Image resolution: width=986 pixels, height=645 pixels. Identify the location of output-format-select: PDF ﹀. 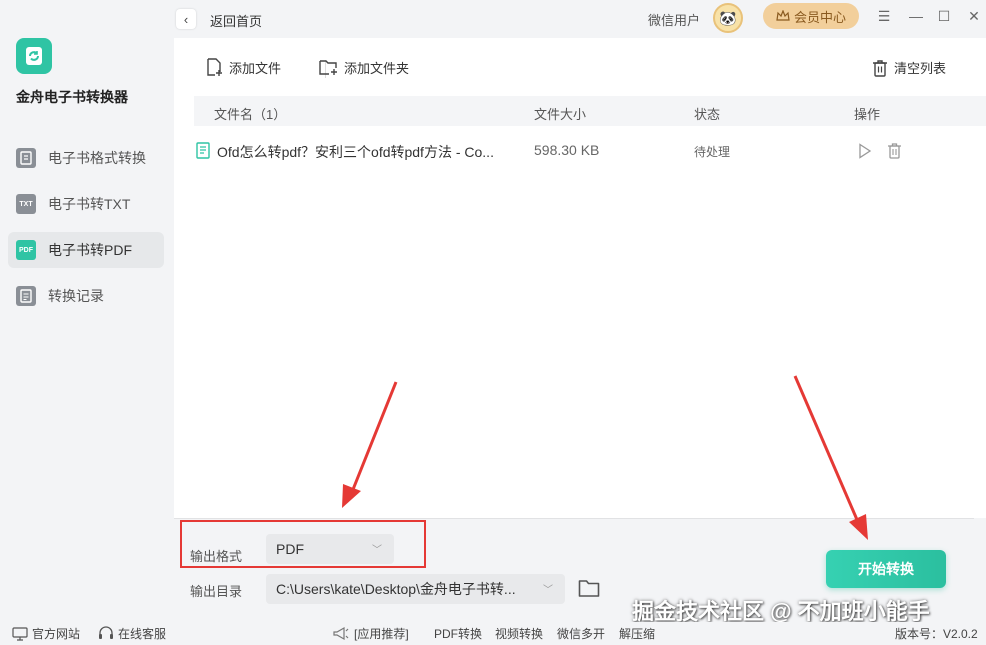
(330, 549).